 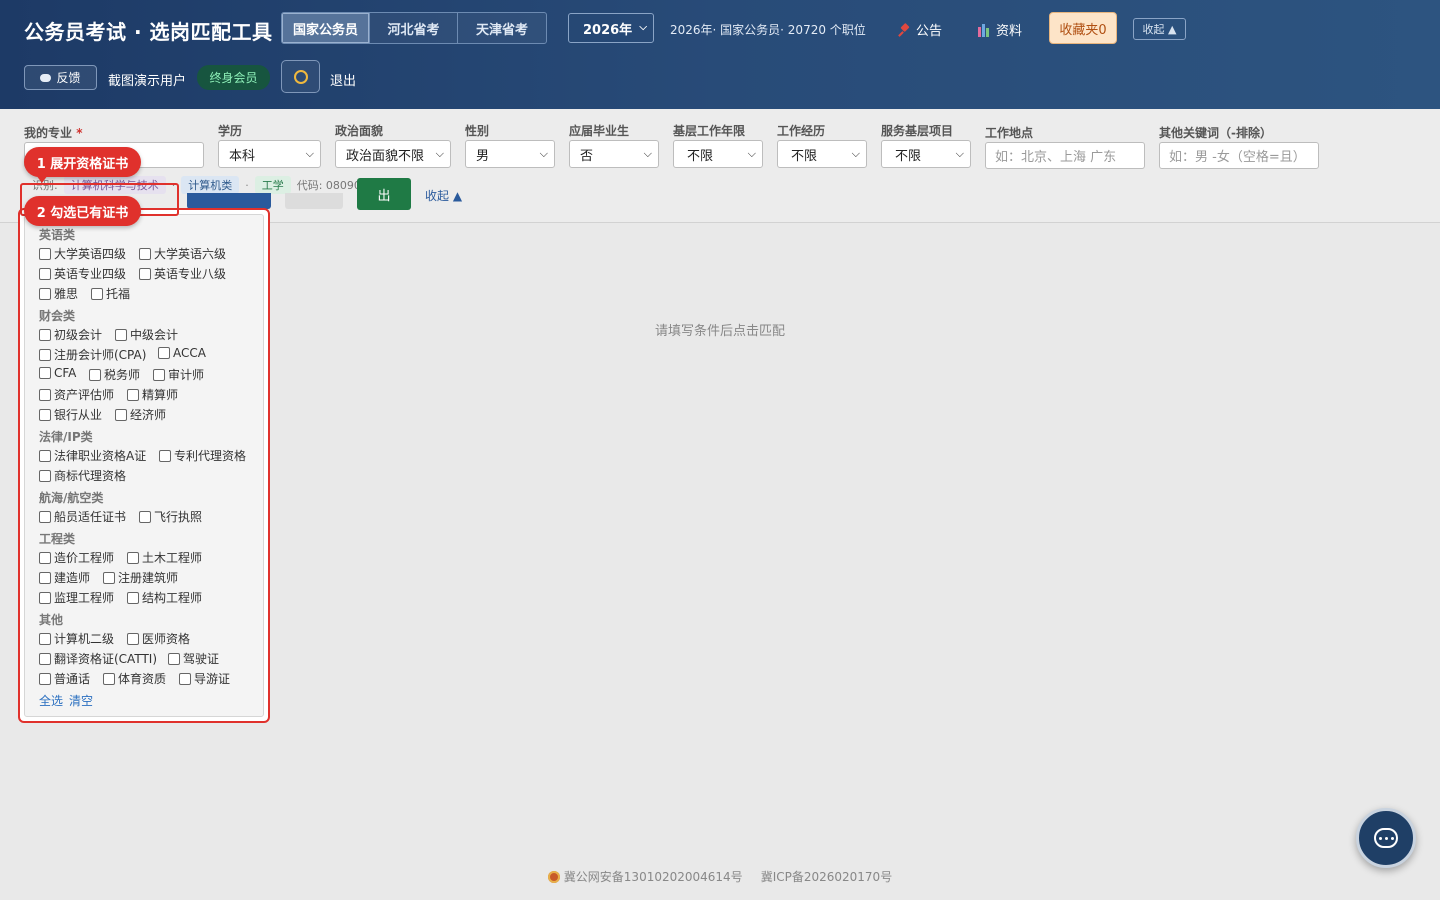 I want to click on header-collapse-button: 收起 ▲, so click(x=1159, y=29).